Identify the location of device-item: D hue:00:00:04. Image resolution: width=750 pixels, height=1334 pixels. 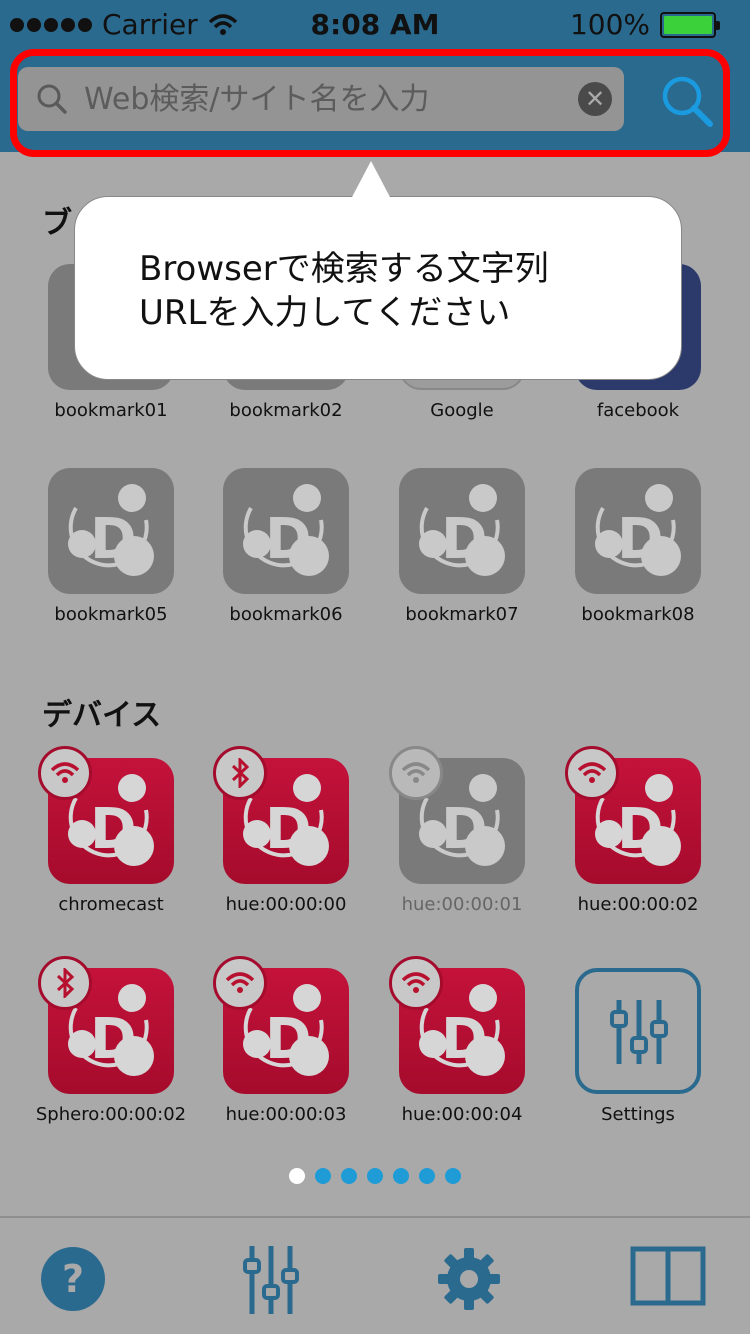
(462, 1040).